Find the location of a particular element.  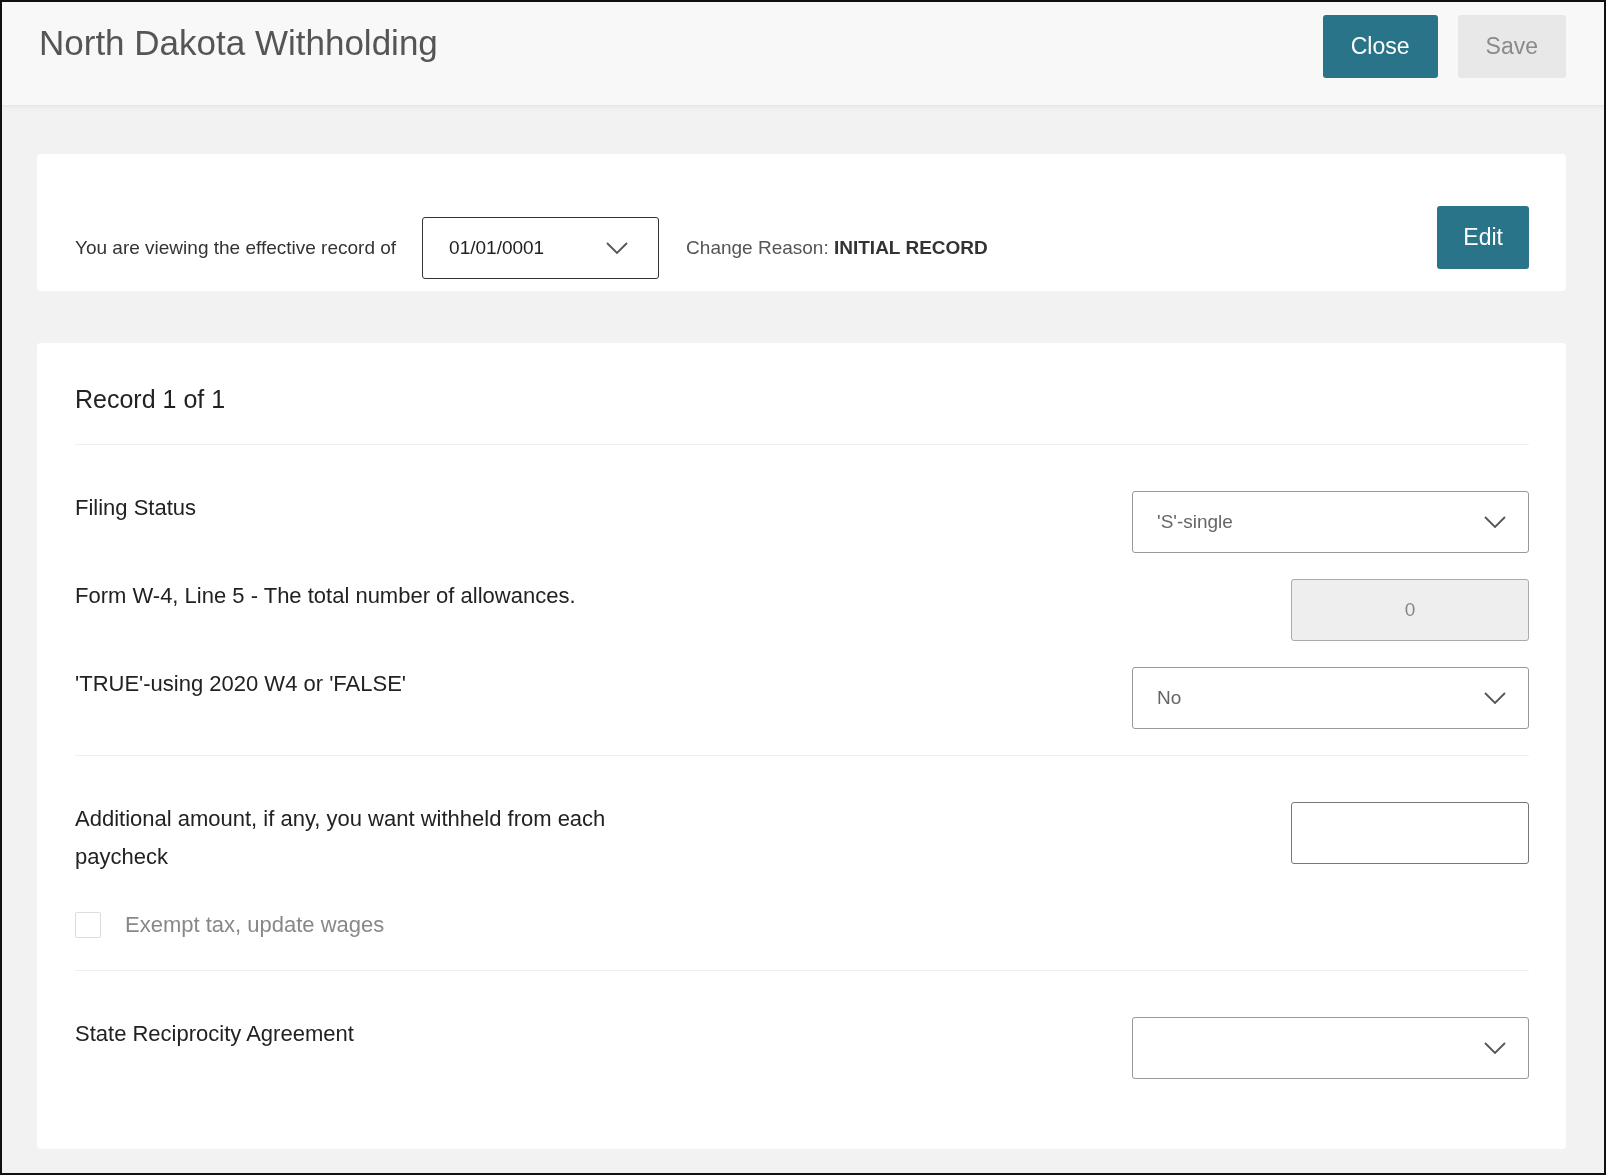

page-title: North Dakota Withholding is located at coordinates (239, 43).